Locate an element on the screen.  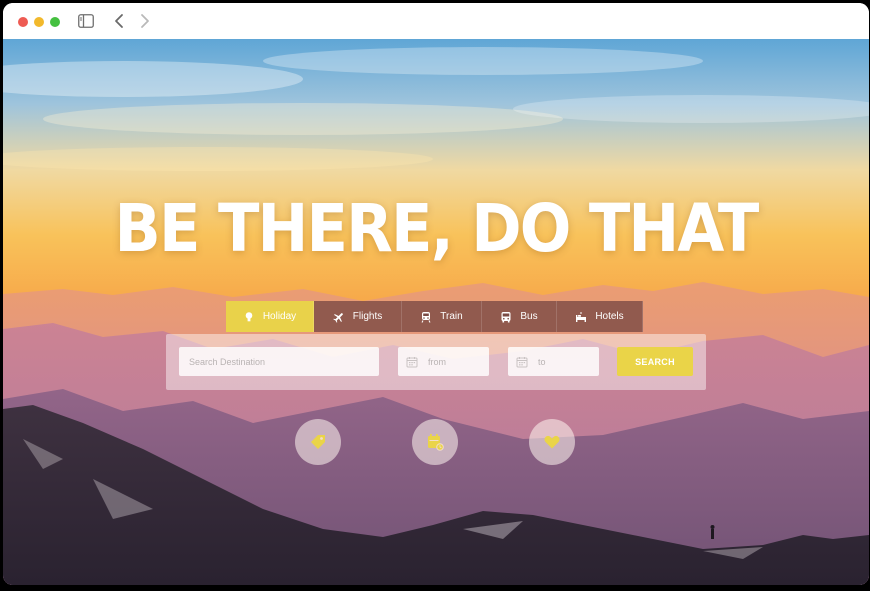
tab-label: Bus is located at coordinates (529, 316).